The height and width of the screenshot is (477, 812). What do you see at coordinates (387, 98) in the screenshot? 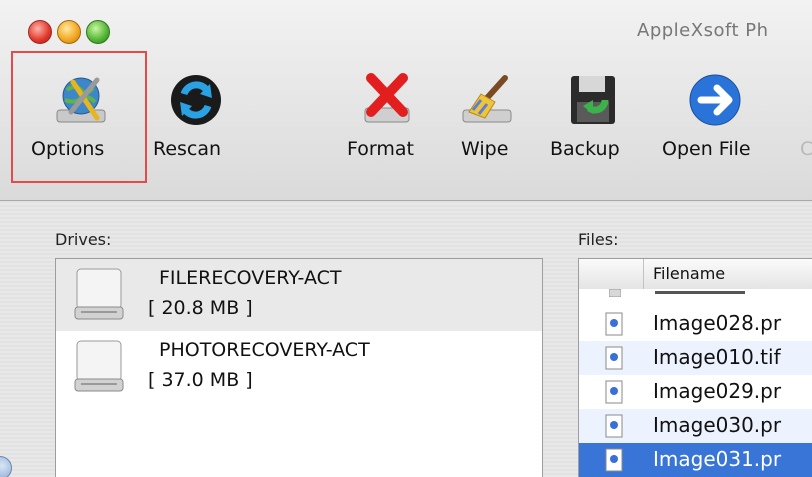
I see `format-drive-x-icon` at bounding box center [387, 98].